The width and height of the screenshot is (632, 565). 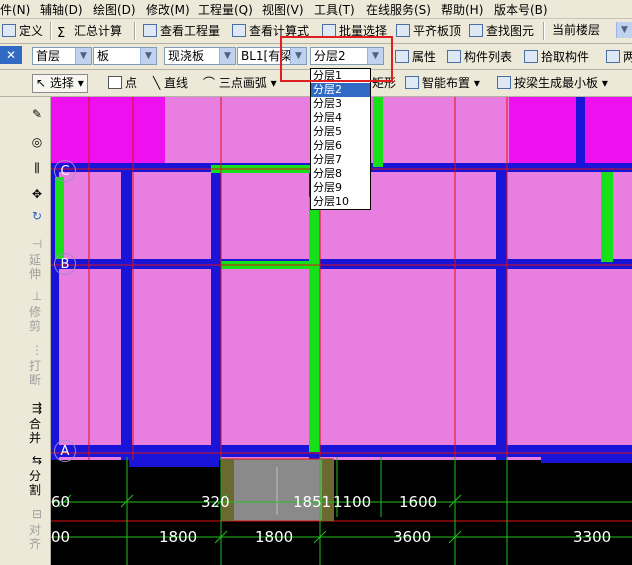 I want to click on properties-button: 属性, so click(x=415, y=57).